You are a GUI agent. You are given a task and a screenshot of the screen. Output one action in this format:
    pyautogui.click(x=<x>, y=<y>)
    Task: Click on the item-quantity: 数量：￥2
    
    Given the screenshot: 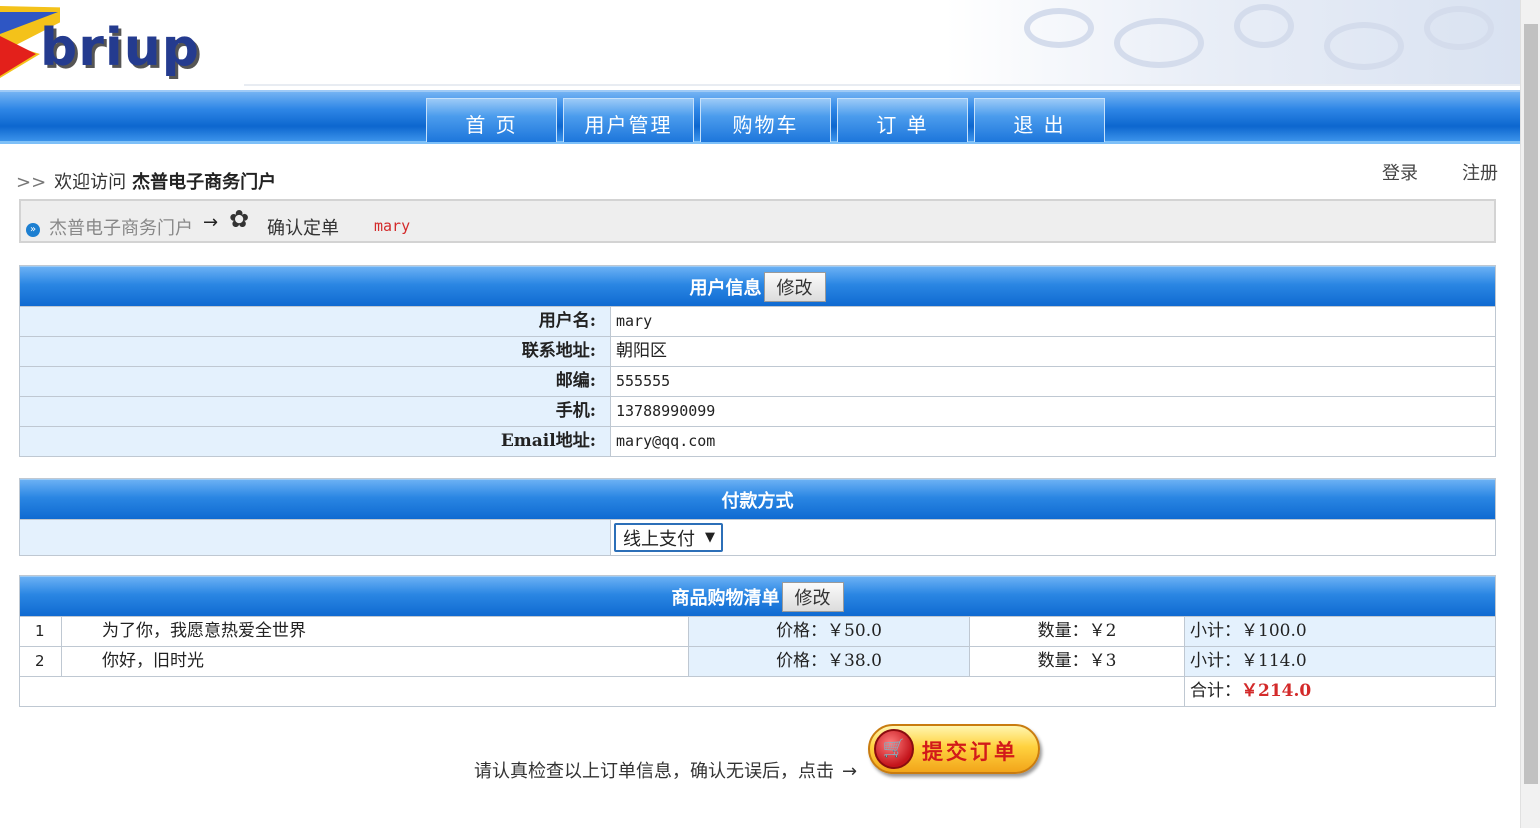 What is the action you would take?
    pyautogui.click(x=1077, y=631)
    